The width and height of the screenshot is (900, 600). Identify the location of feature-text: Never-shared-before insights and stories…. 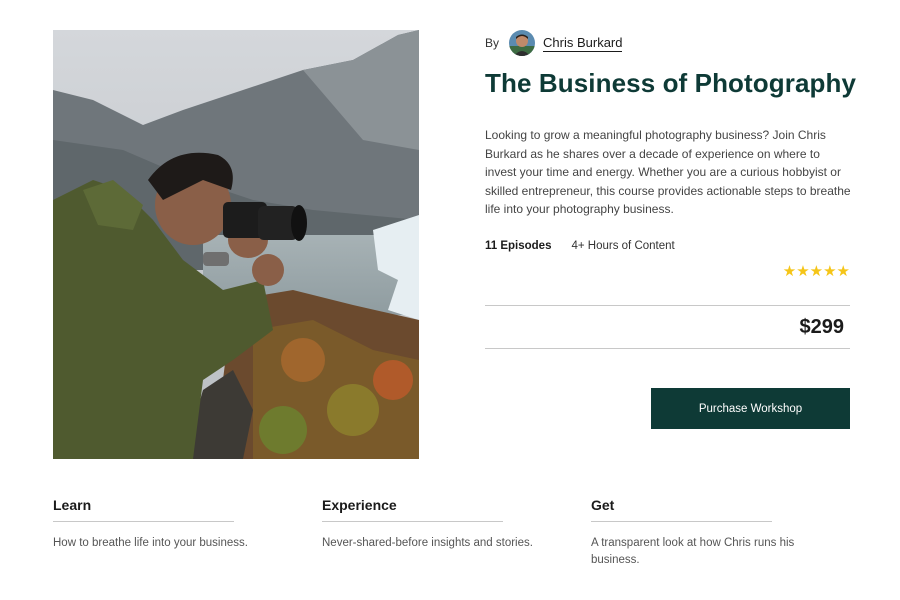
(427, 543).